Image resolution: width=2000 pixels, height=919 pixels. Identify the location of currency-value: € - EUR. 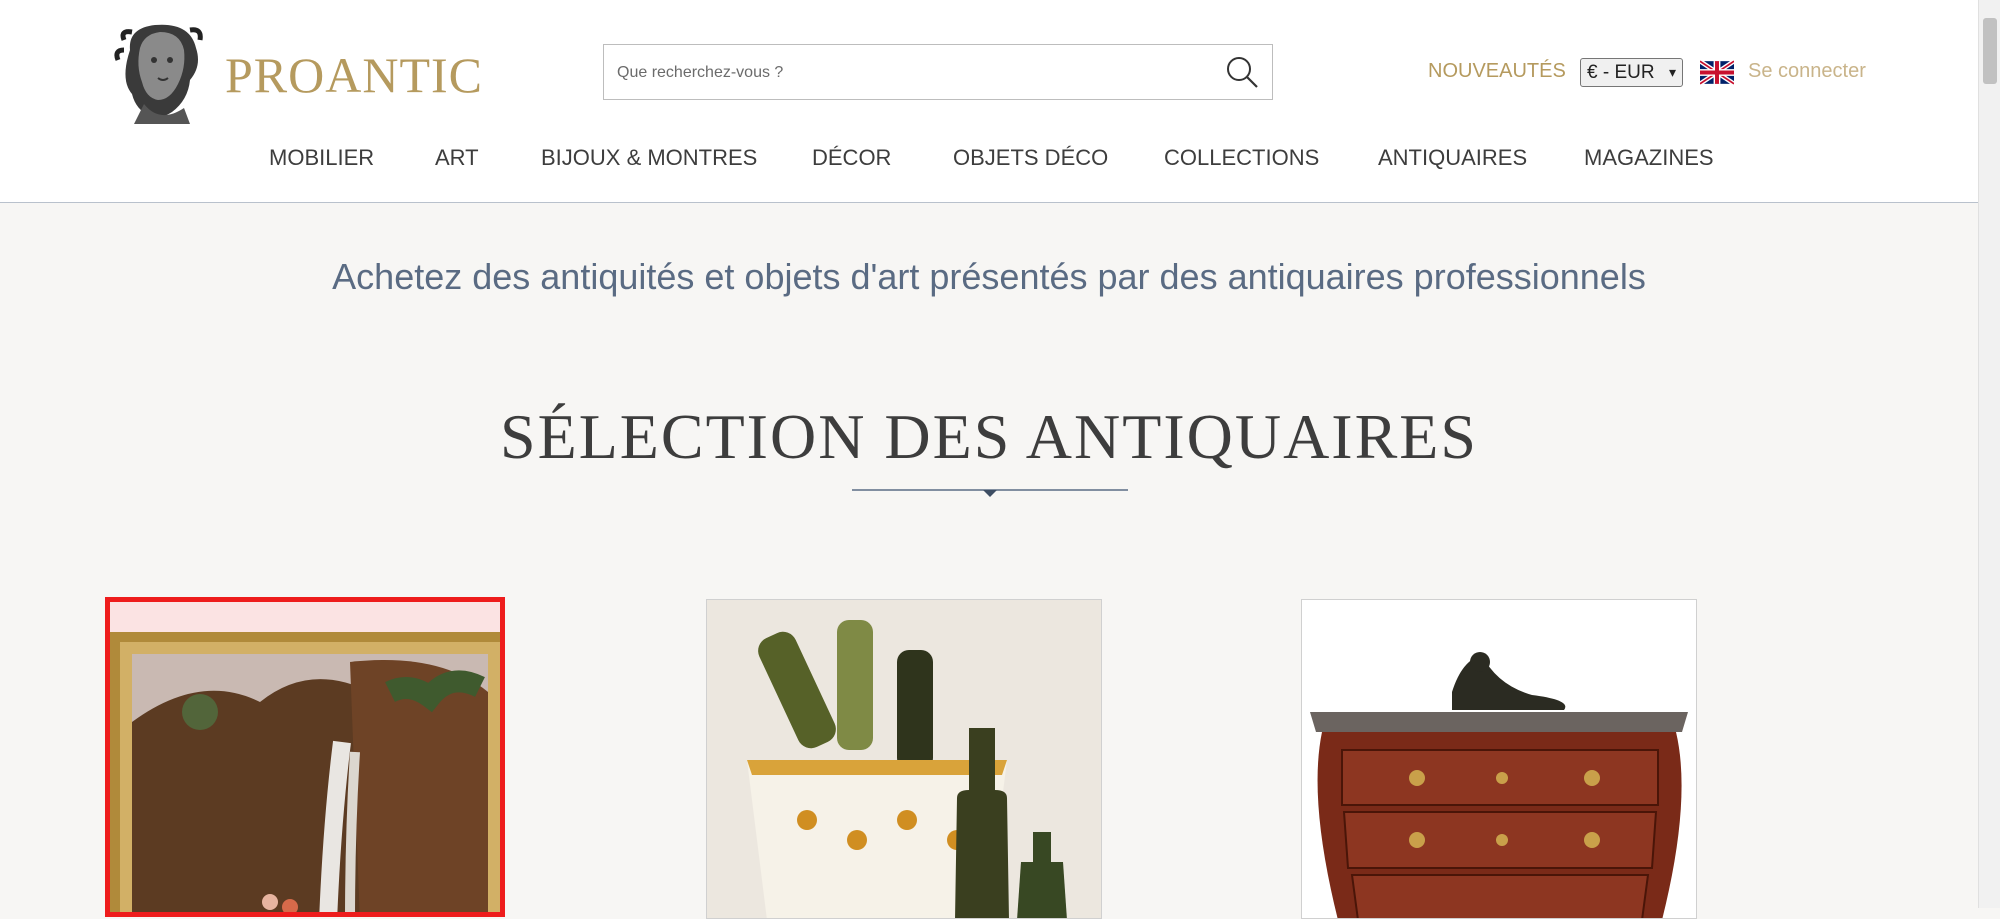
(1621, 72).